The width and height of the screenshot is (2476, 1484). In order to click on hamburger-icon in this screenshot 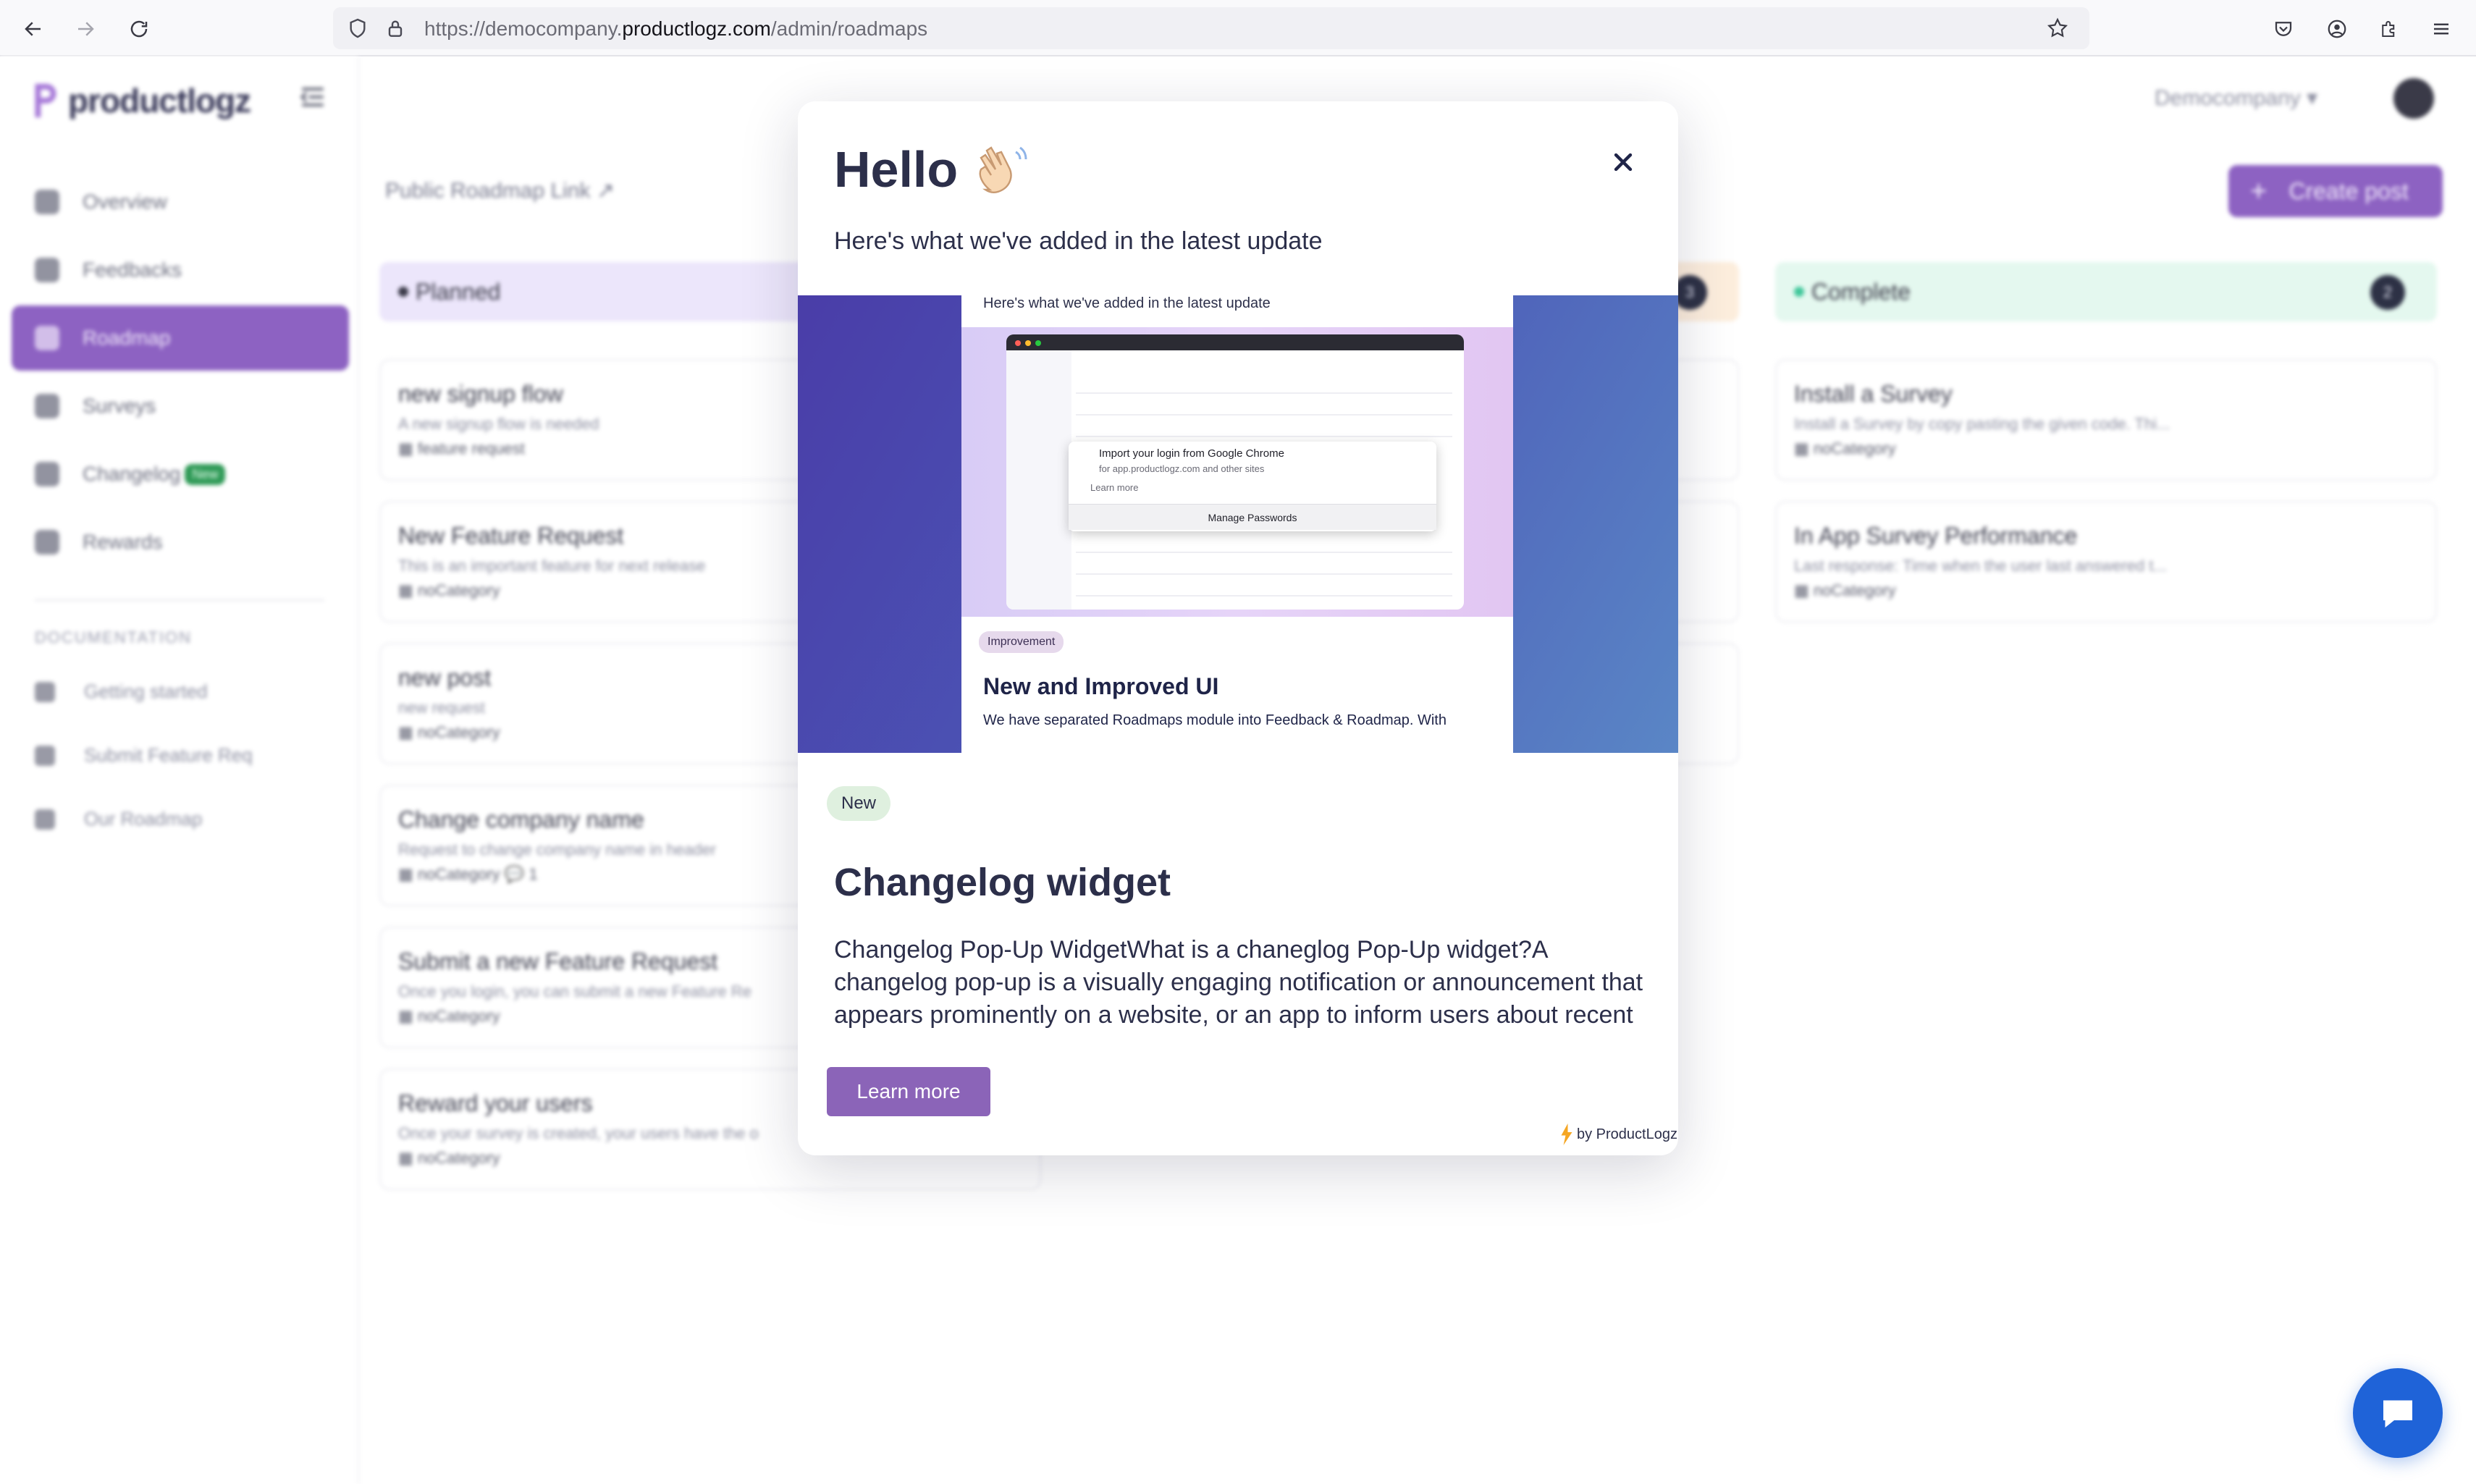, I will do `click(2441, 29)`.